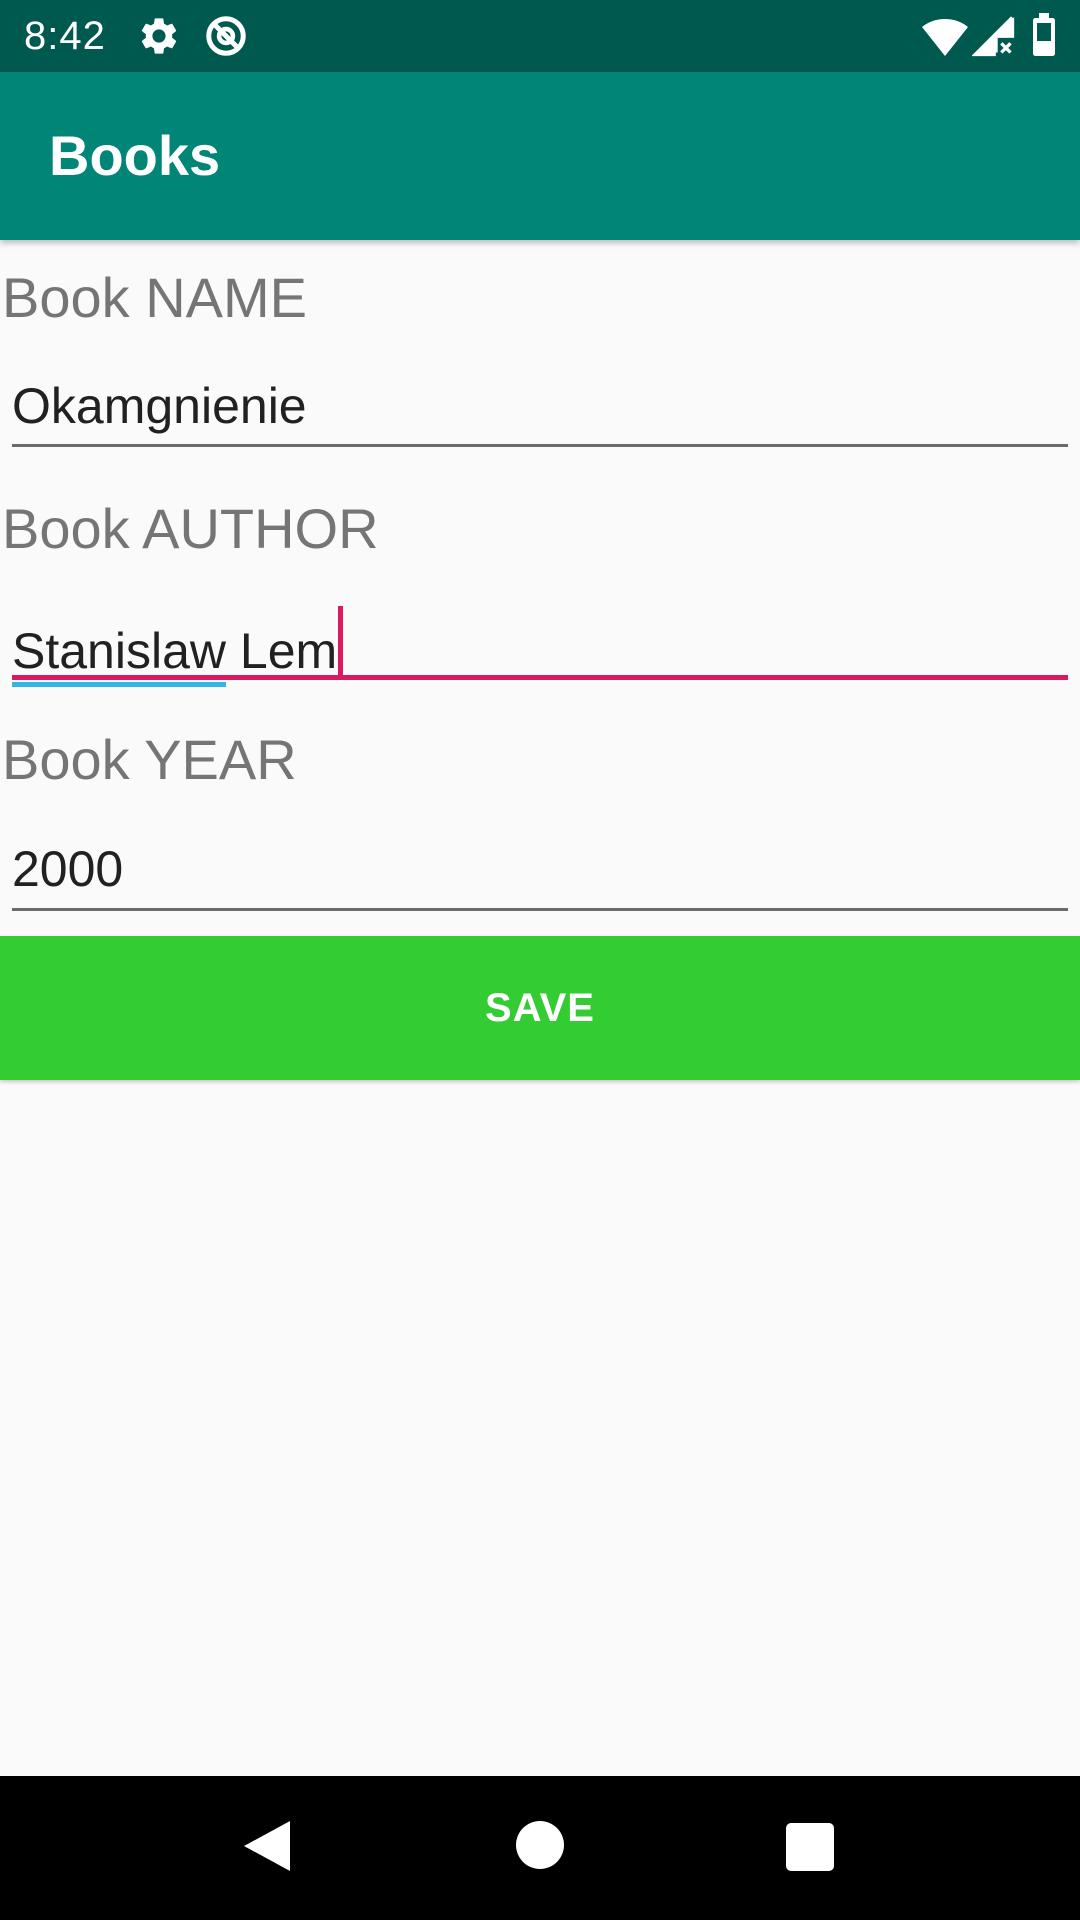 The width and height of the screenshot is (1080, 1920). Describe the element at coordinates (135, 155) in the screenshot. I see `app-title: Books` at that location.